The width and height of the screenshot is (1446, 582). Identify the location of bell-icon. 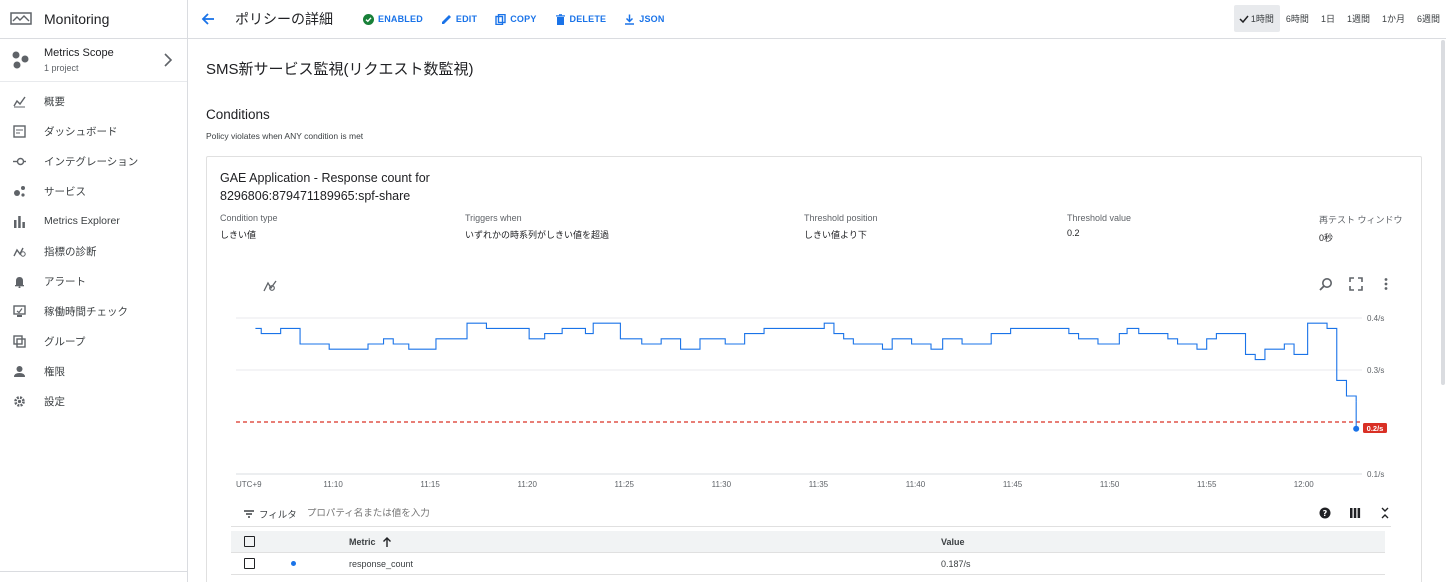
(19, 282).